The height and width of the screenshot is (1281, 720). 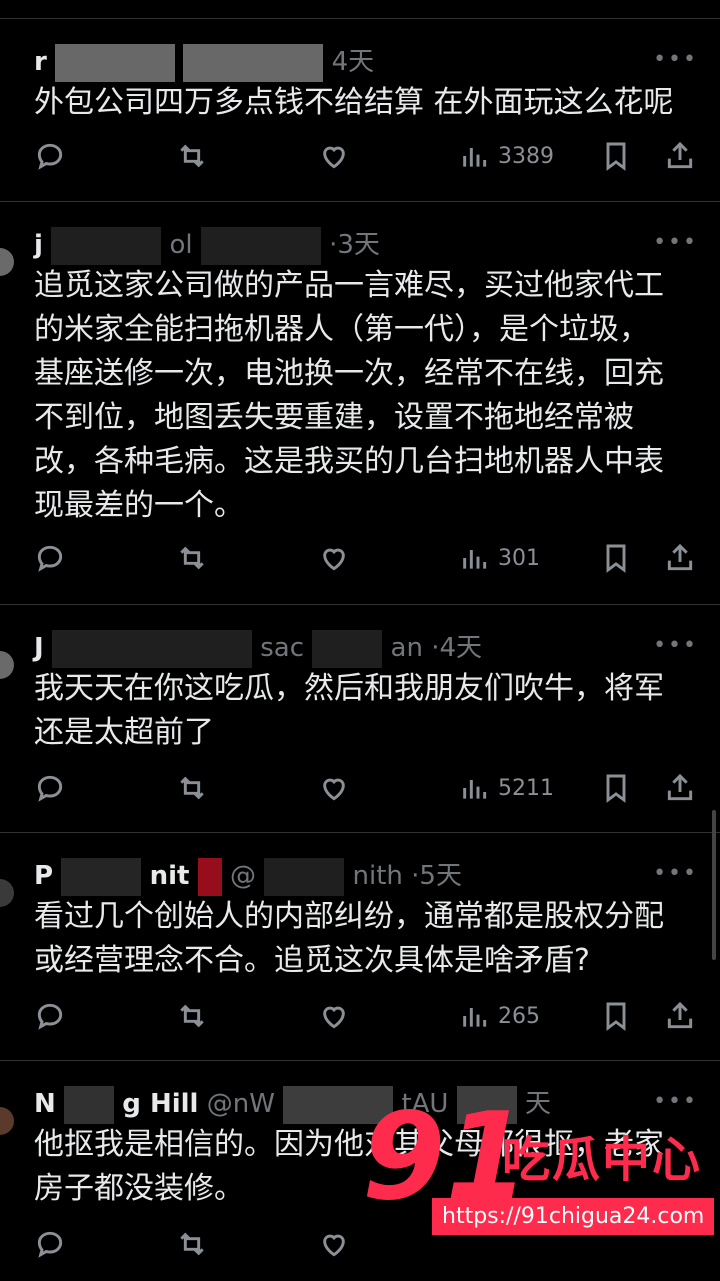 What do you see at coordinates (377, 876) in the screenshot?
I see `author-handle-end: nith` at bounding box center [377, 876].